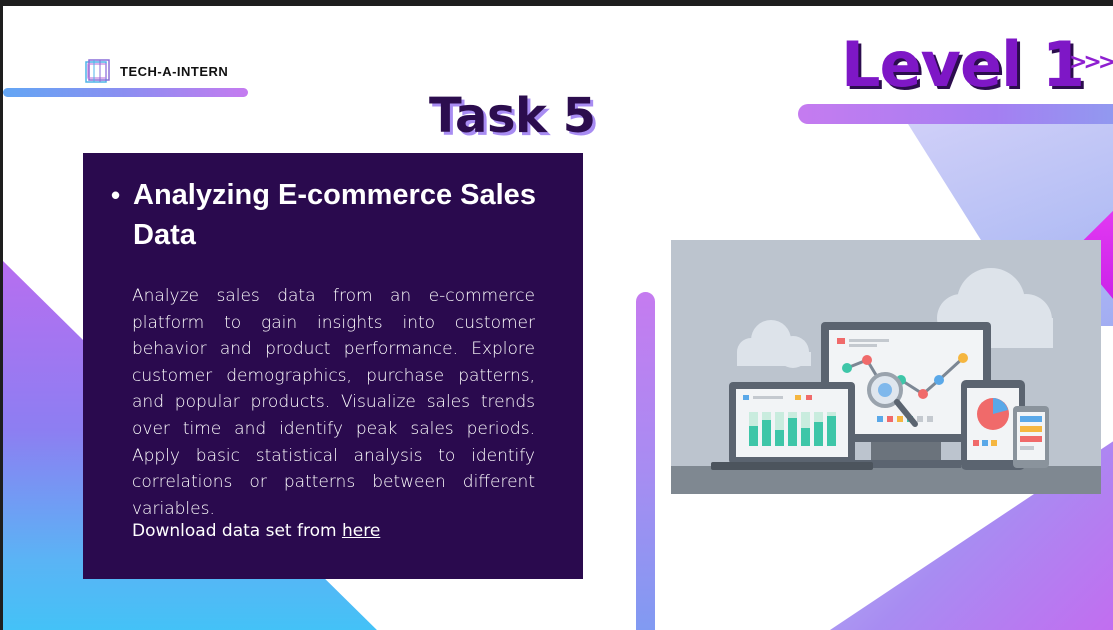 The image size is (1113, 630). I want to click on chevron-right-arrows-icon: >>>, so click(1091, 62).